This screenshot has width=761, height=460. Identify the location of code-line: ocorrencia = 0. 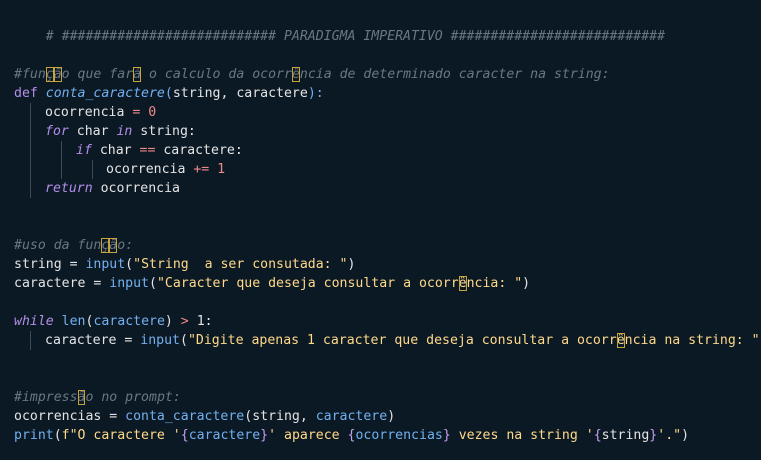
(387, 112).